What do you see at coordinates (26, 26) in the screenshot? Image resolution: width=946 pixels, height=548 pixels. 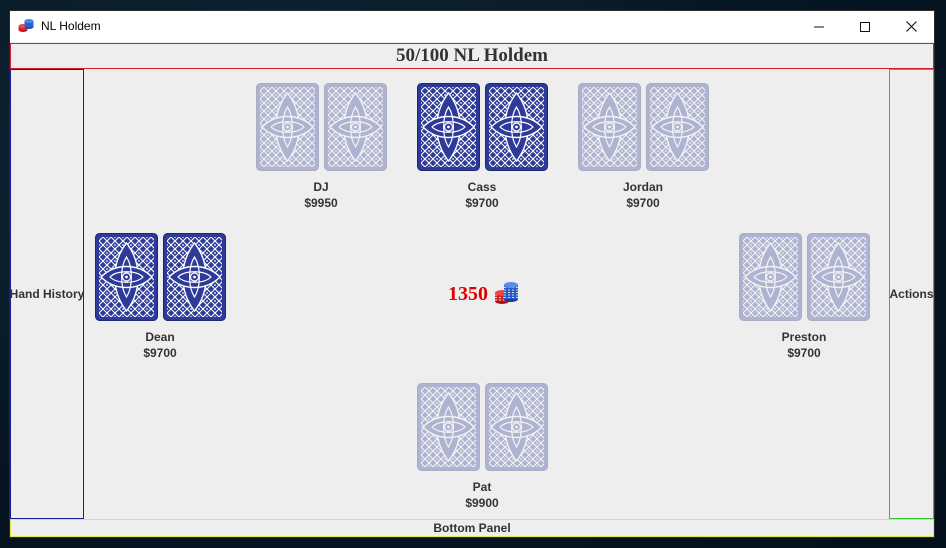 I see `poker-chips-icon` at bounding box center [26, 26].